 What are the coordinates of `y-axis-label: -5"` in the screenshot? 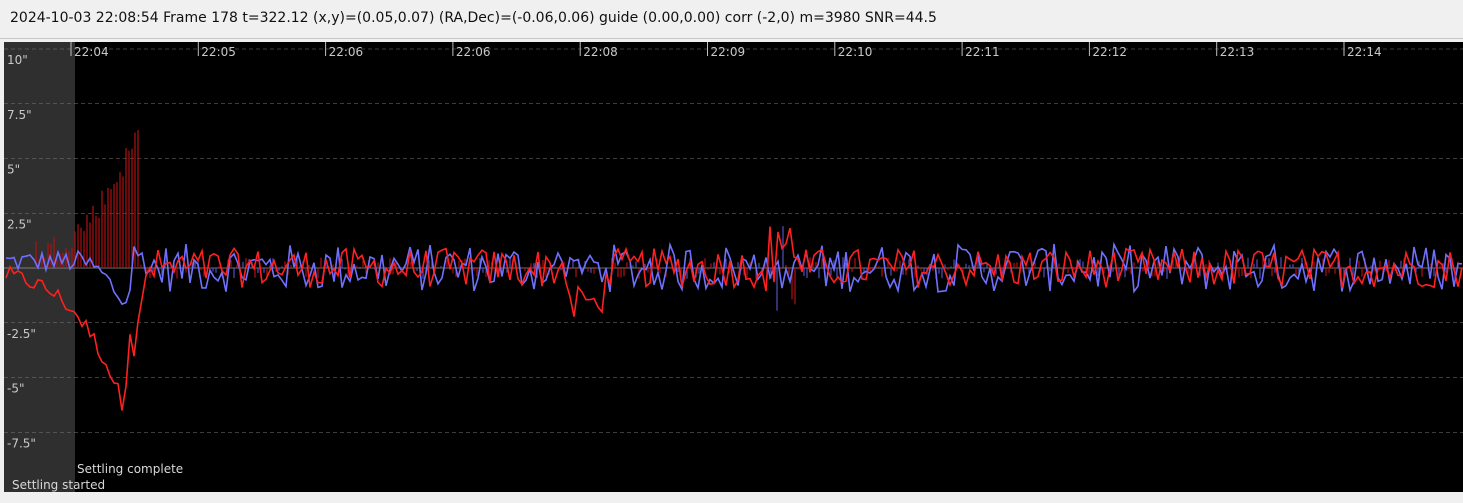 It's located at (15, 389).